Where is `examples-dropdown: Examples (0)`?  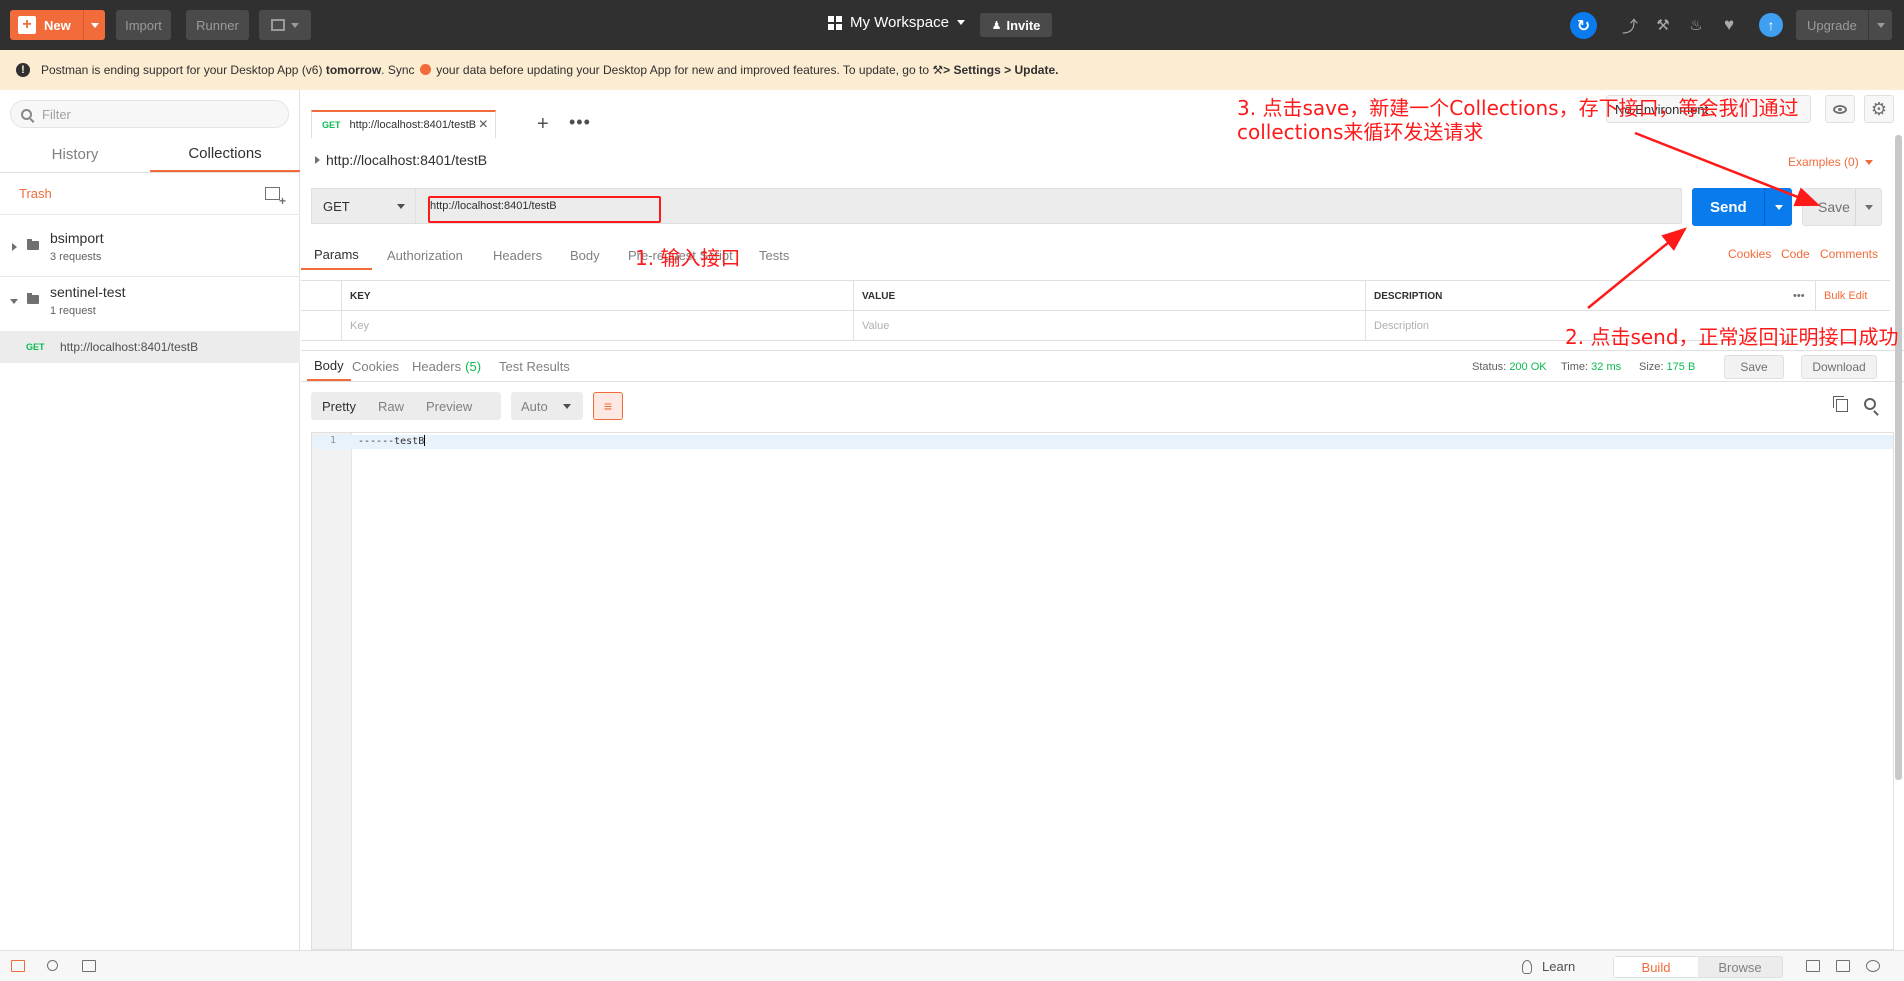 examples-dropdown: Examples (0) is located at coordinates (1830, 162).